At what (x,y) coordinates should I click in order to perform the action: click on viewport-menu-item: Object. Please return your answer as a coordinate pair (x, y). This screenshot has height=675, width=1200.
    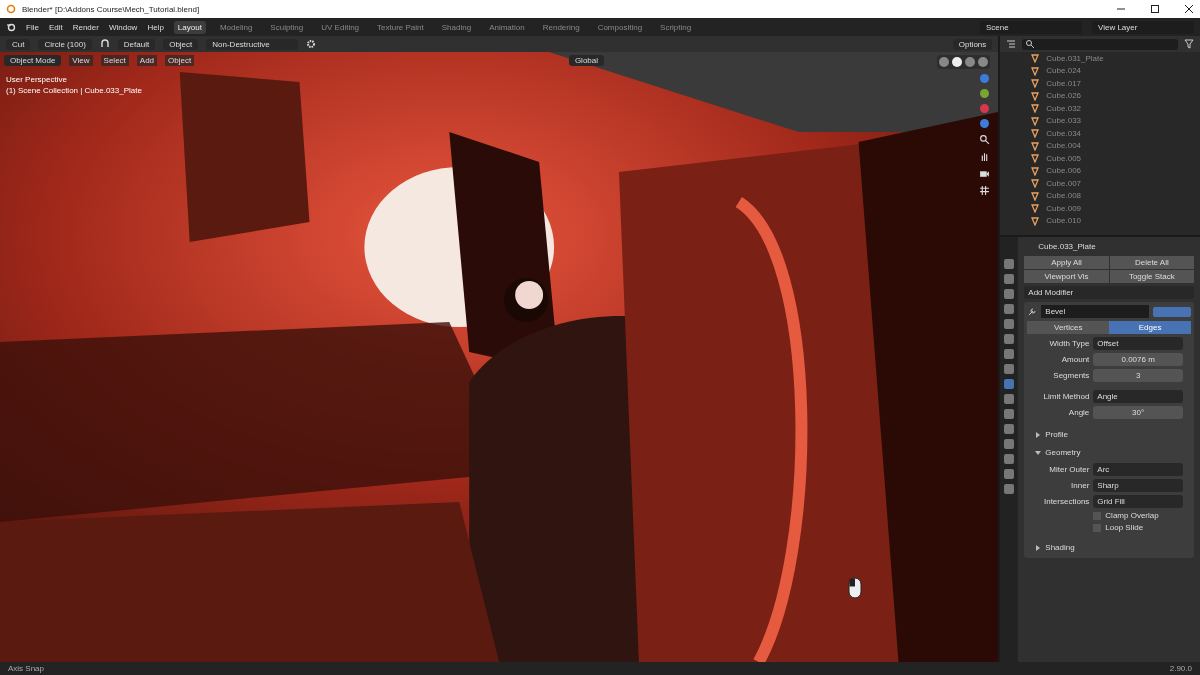
    Looking at the image, I should click on (180, 60).